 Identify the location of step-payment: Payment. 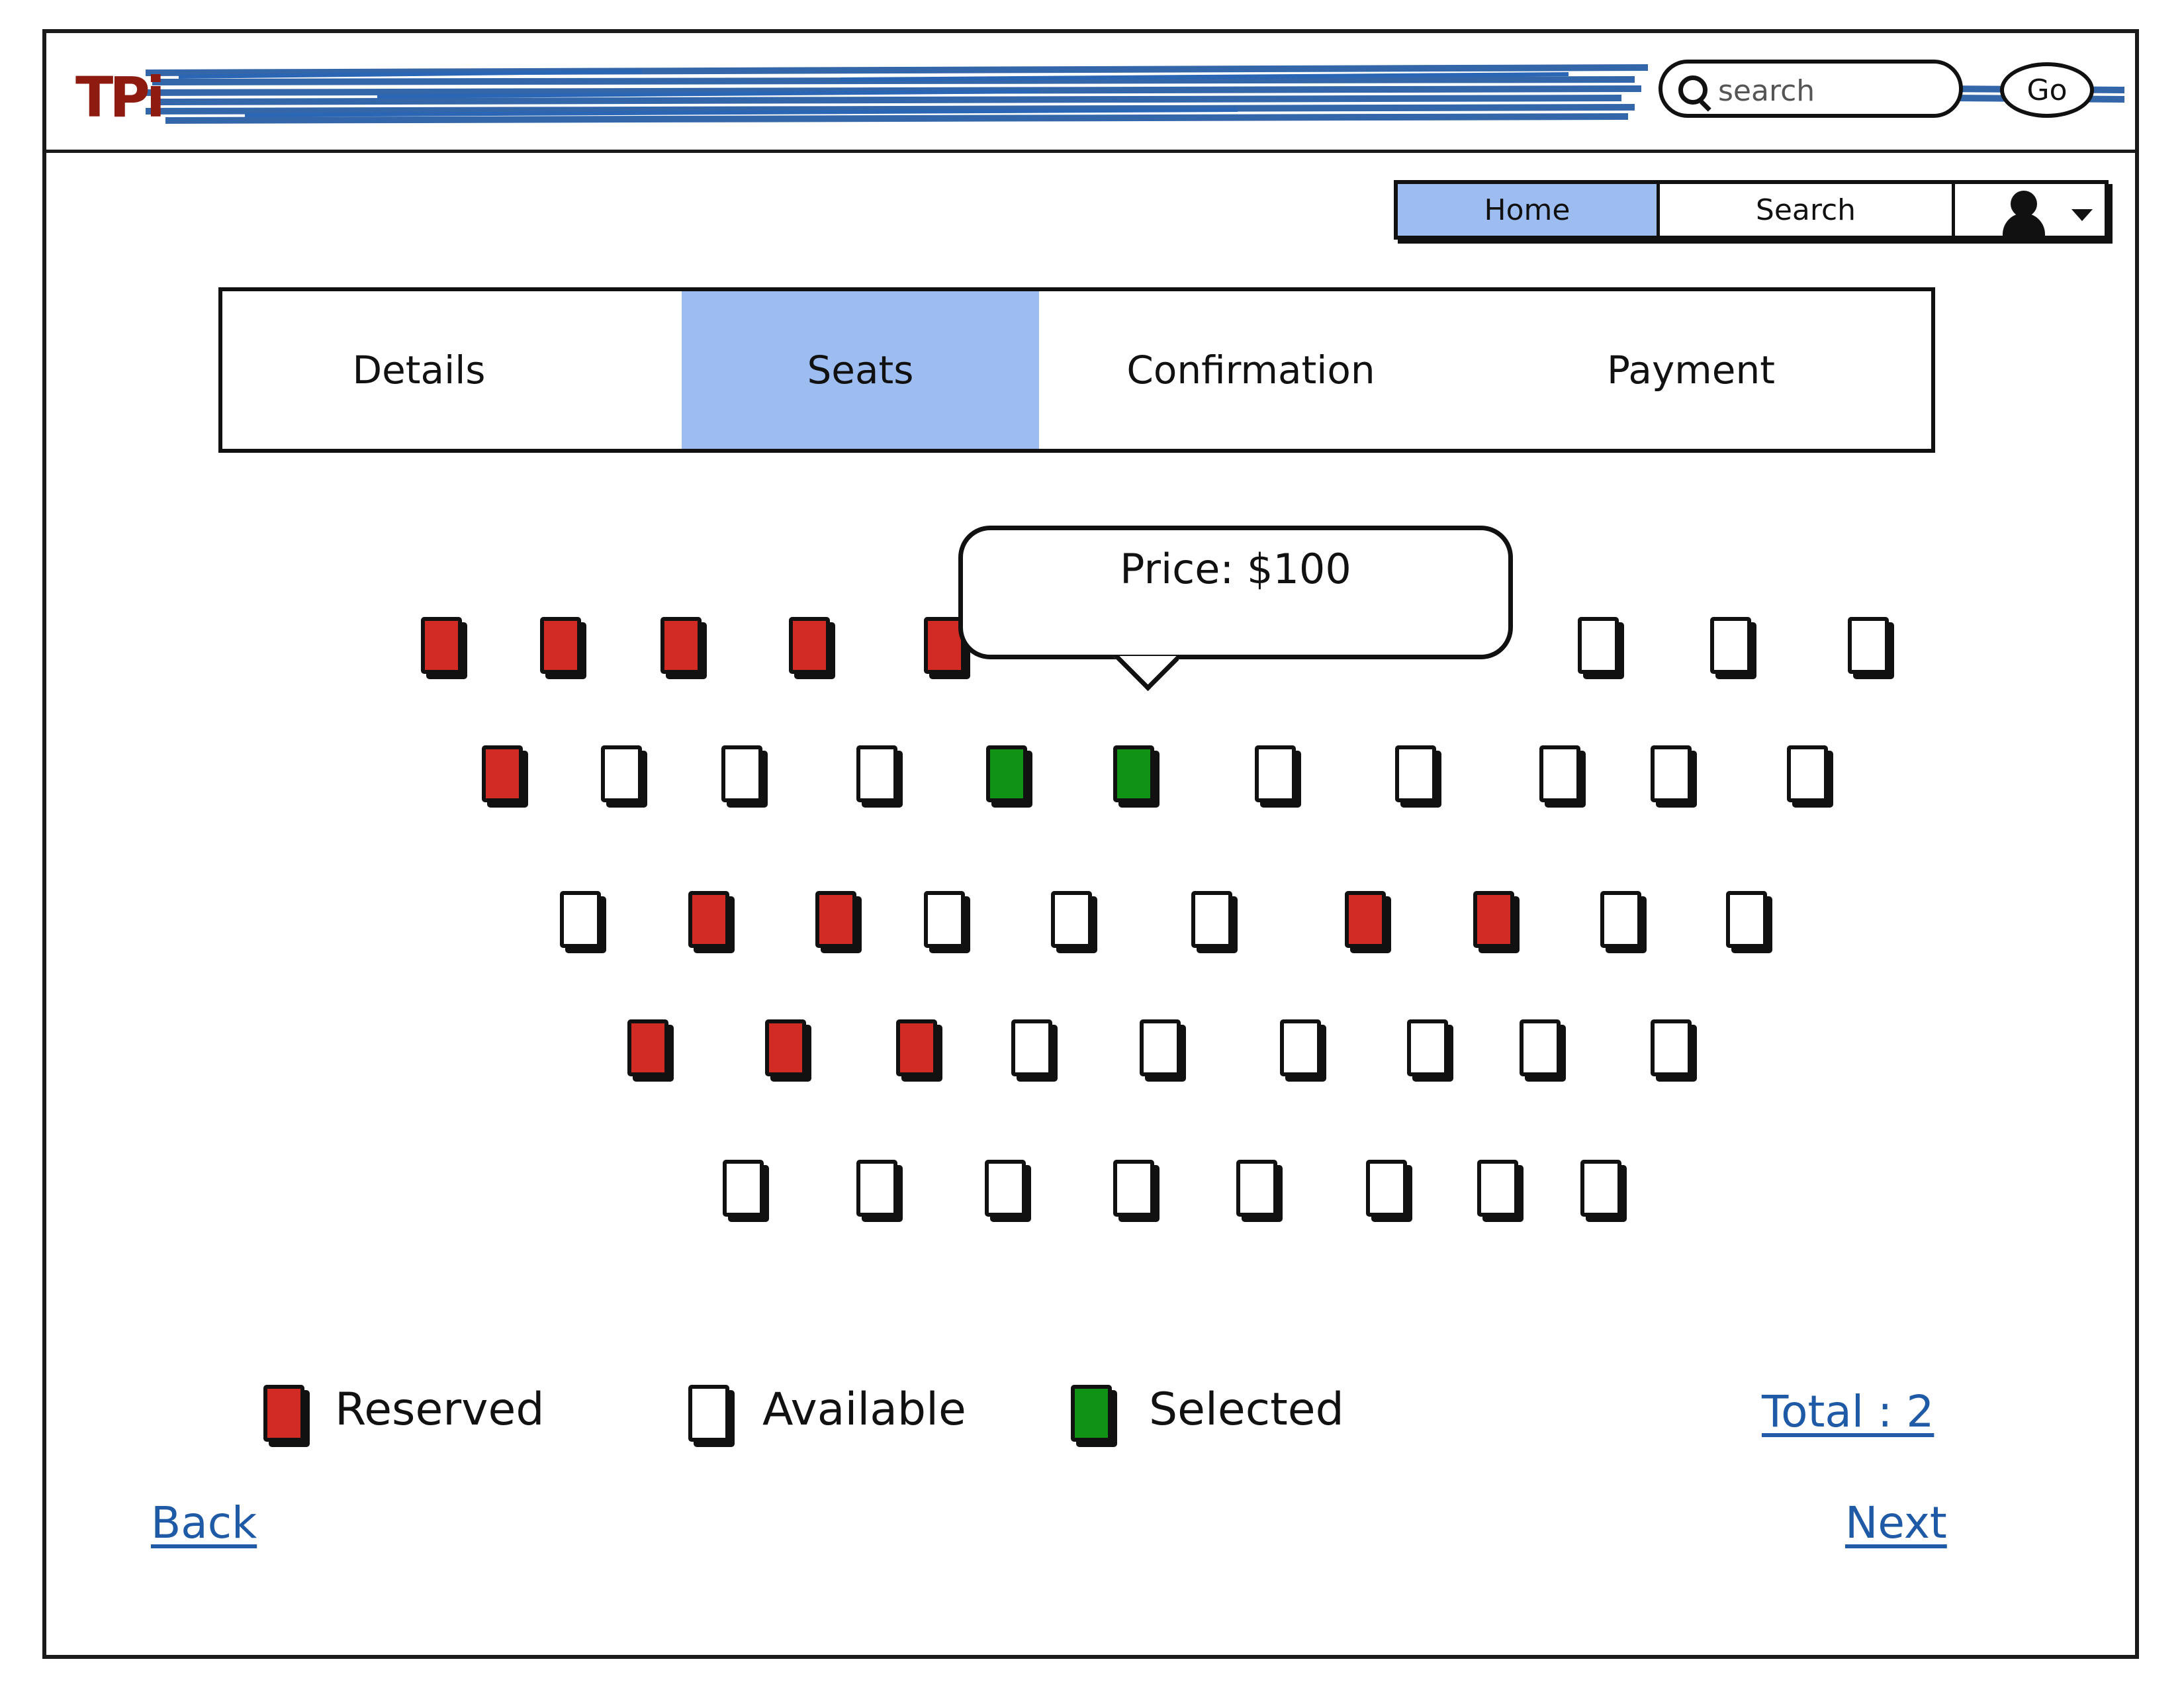
(1691, 370).